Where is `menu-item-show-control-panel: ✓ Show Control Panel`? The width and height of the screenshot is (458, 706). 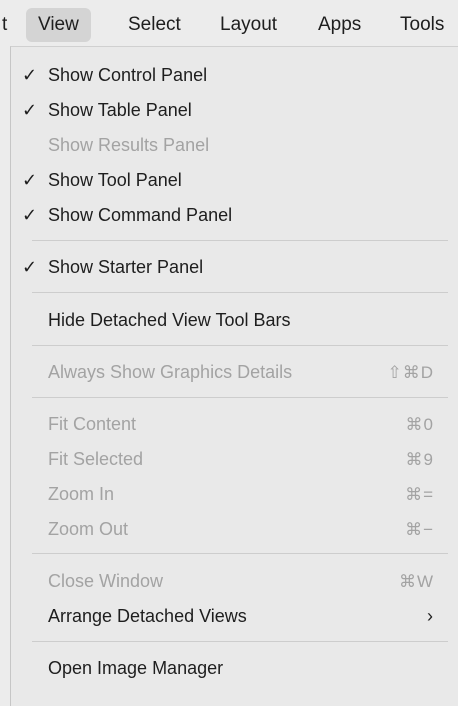
menu-item-show-control-panel: ✓ Show Control Panel is located at coordinates (234, 75).